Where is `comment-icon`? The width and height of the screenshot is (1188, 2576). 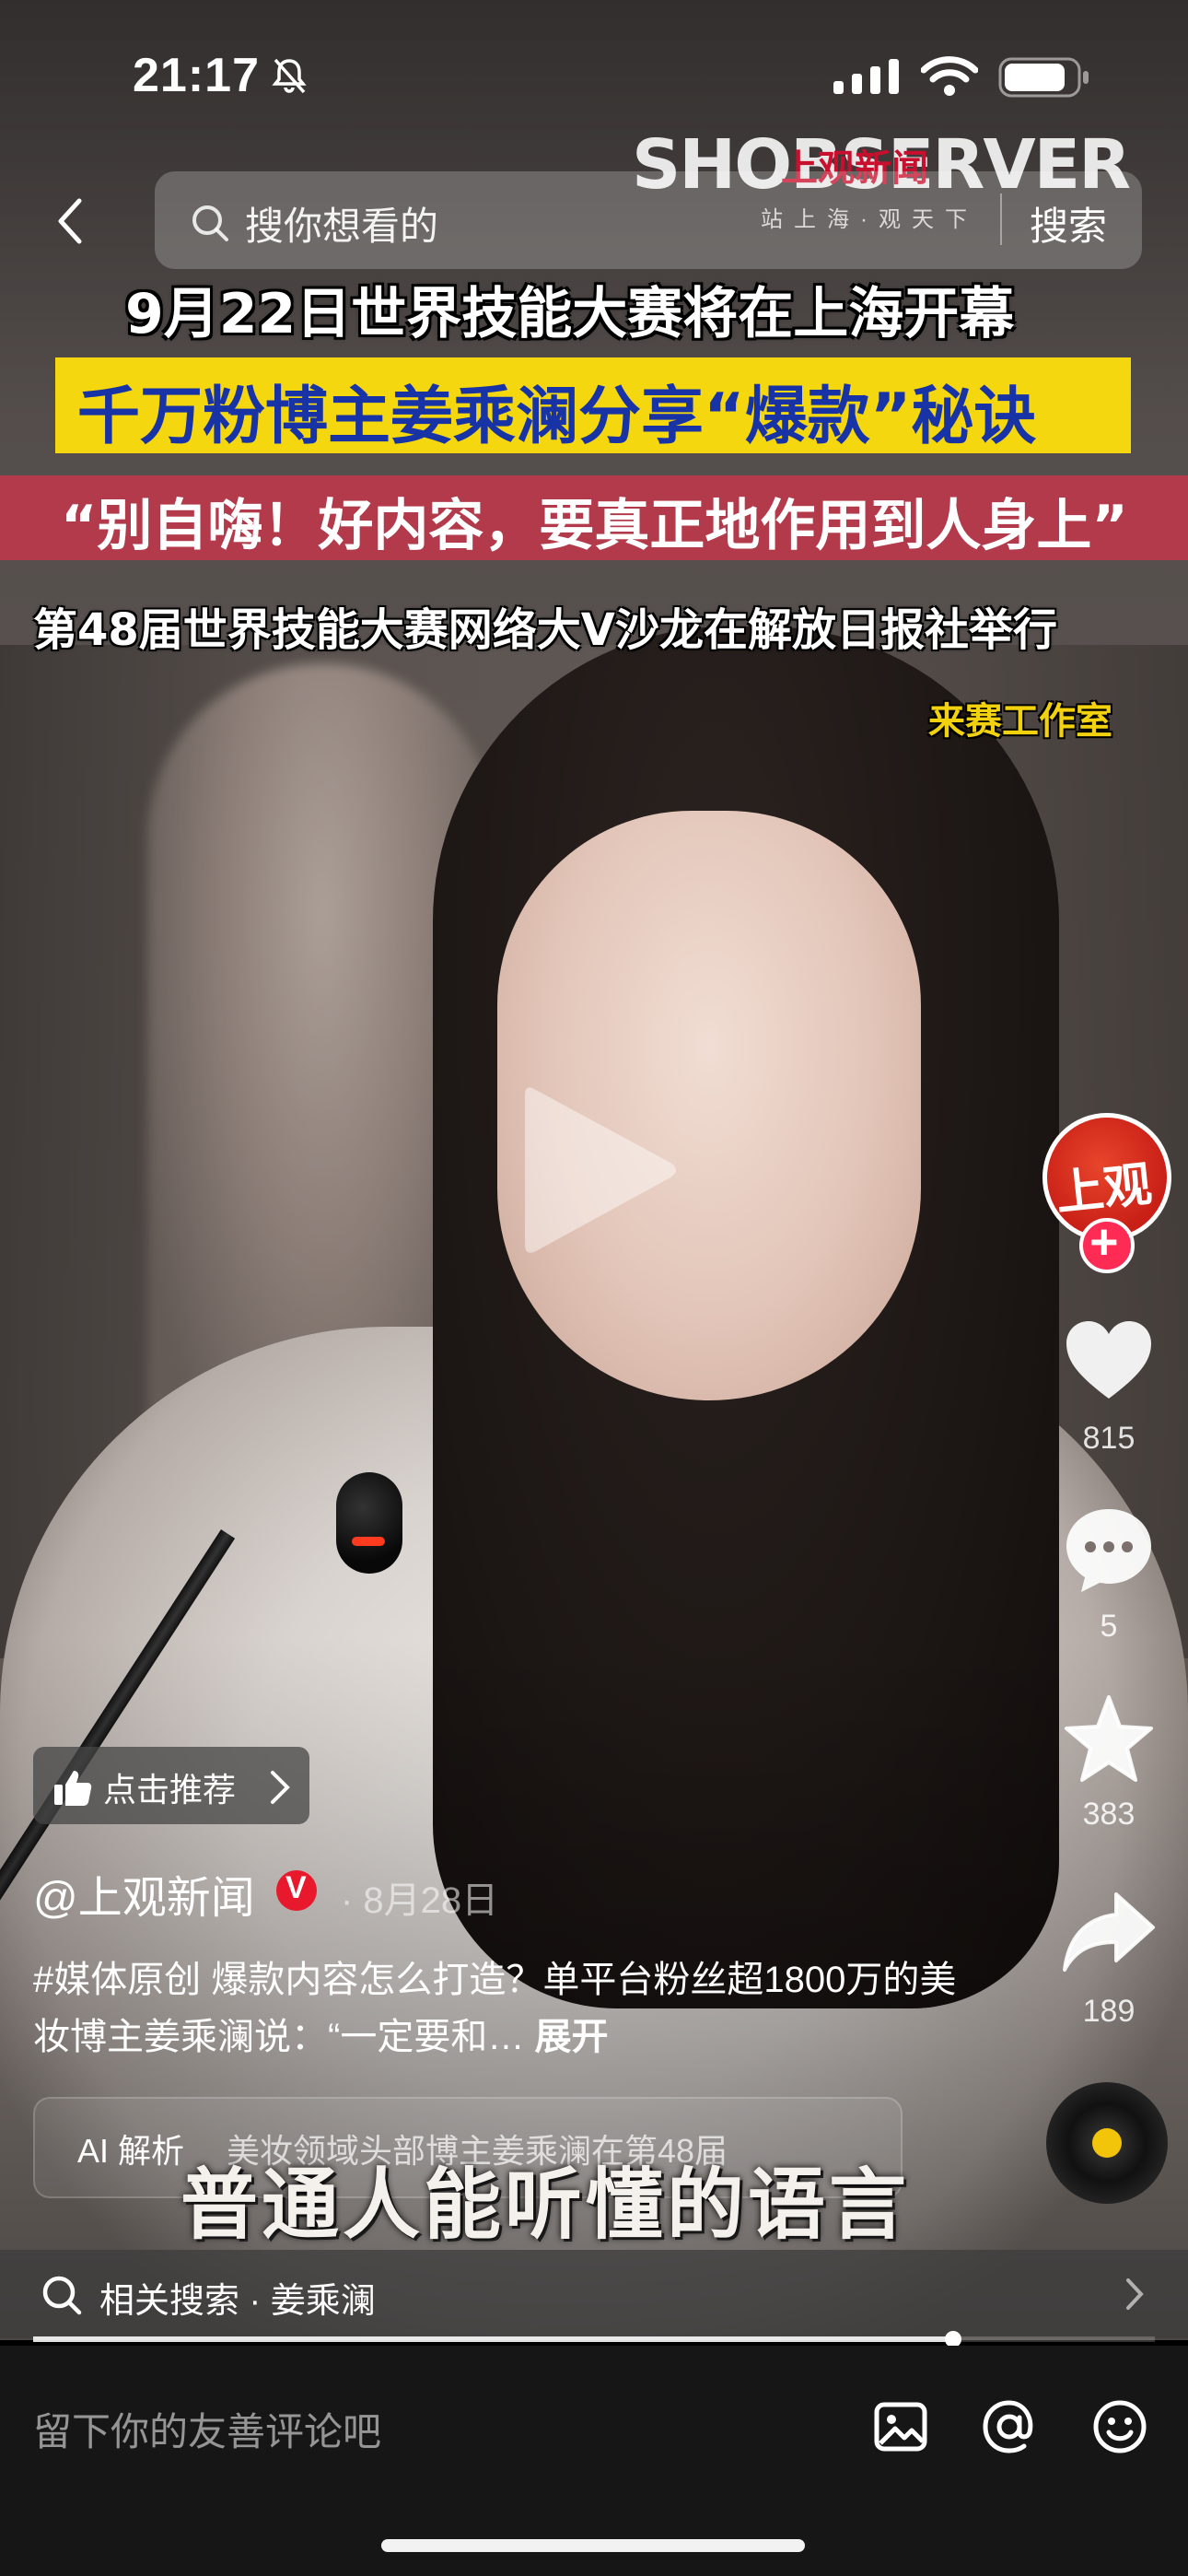 comment-icon is located at coordinates (1109, 1550).